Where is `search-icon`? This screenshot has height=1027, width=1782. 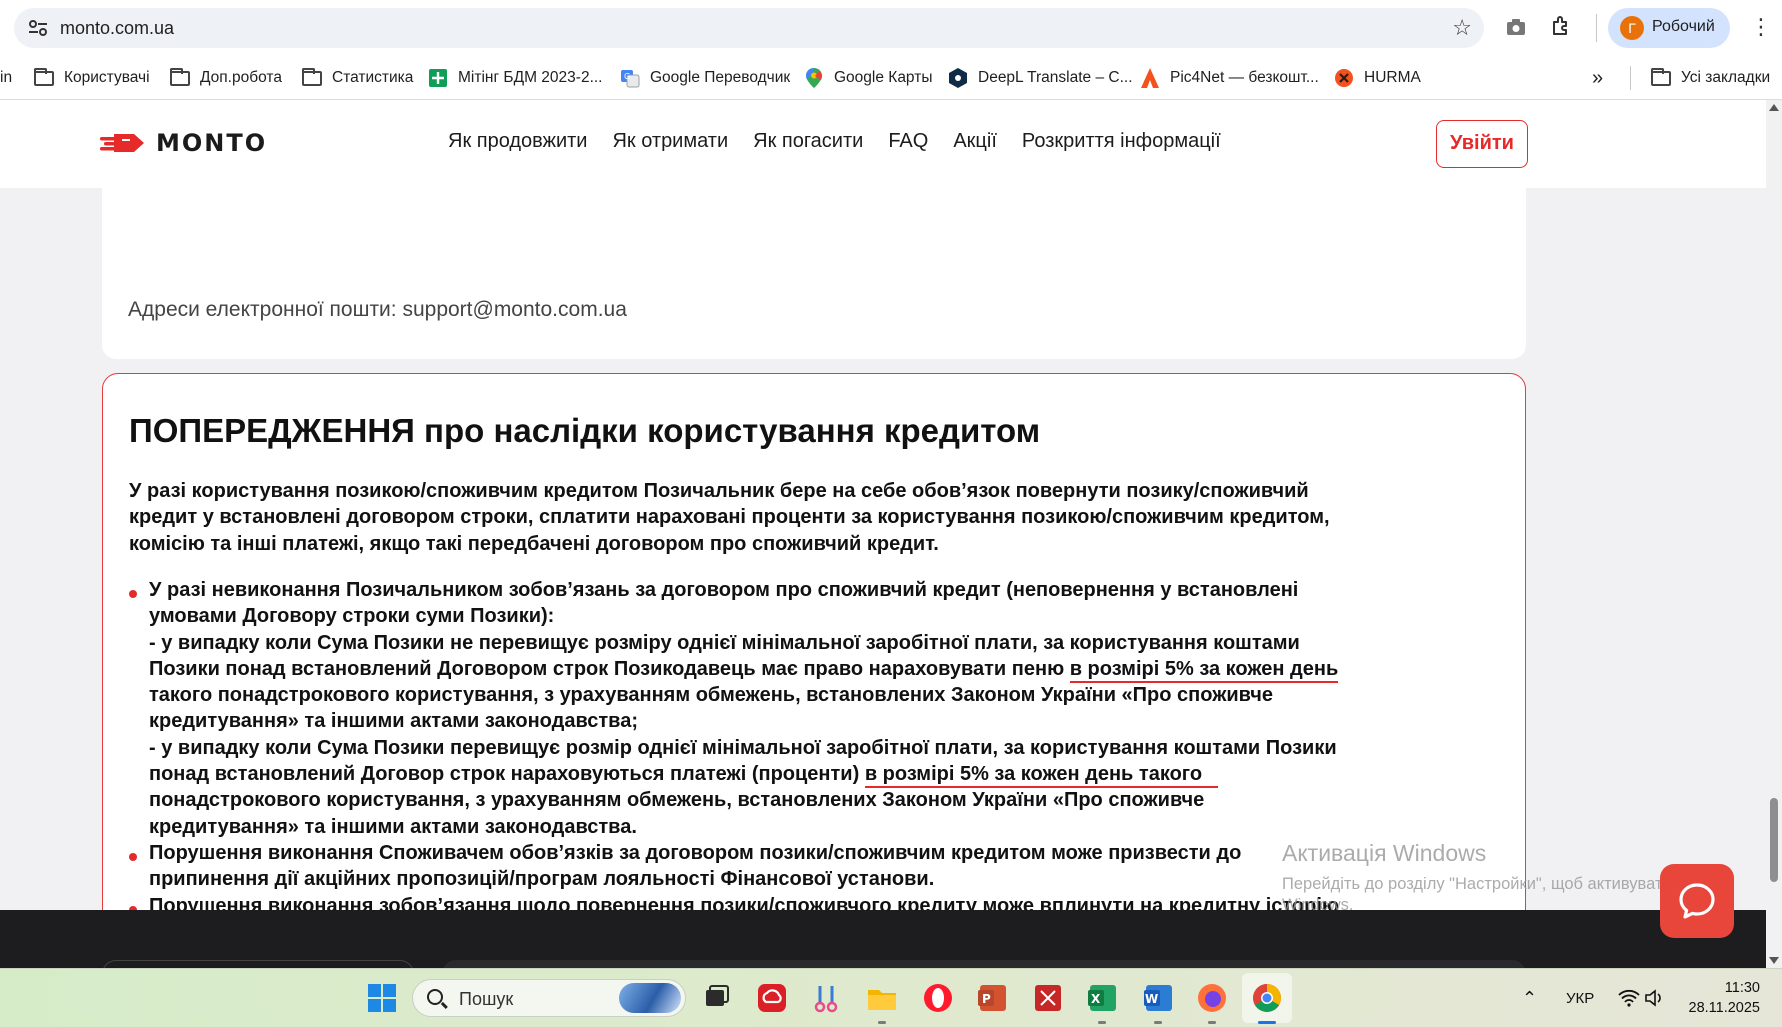
search-icon is located at coordinates (435, 997).